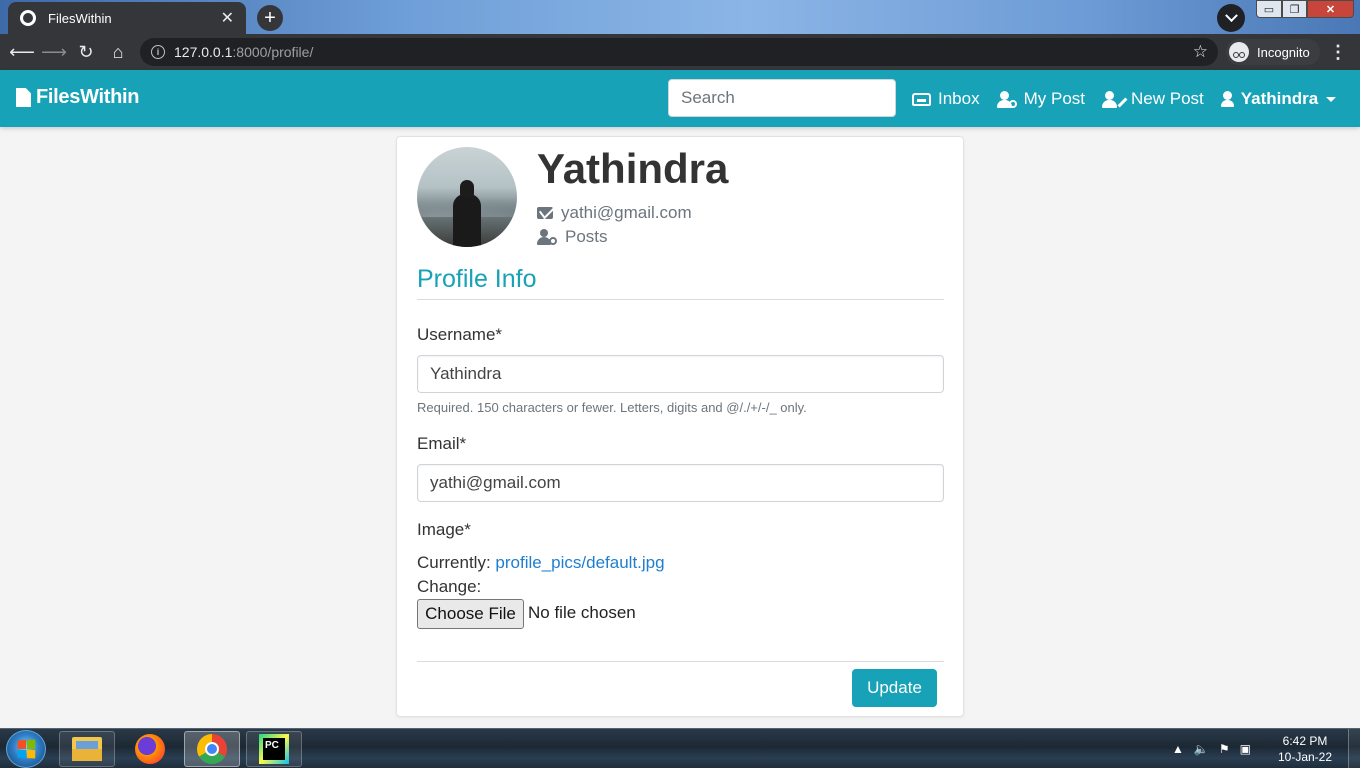 The width and height of the screenshot is (1360, 768). I want to click on site-info-icon: i, so click(158, 52).